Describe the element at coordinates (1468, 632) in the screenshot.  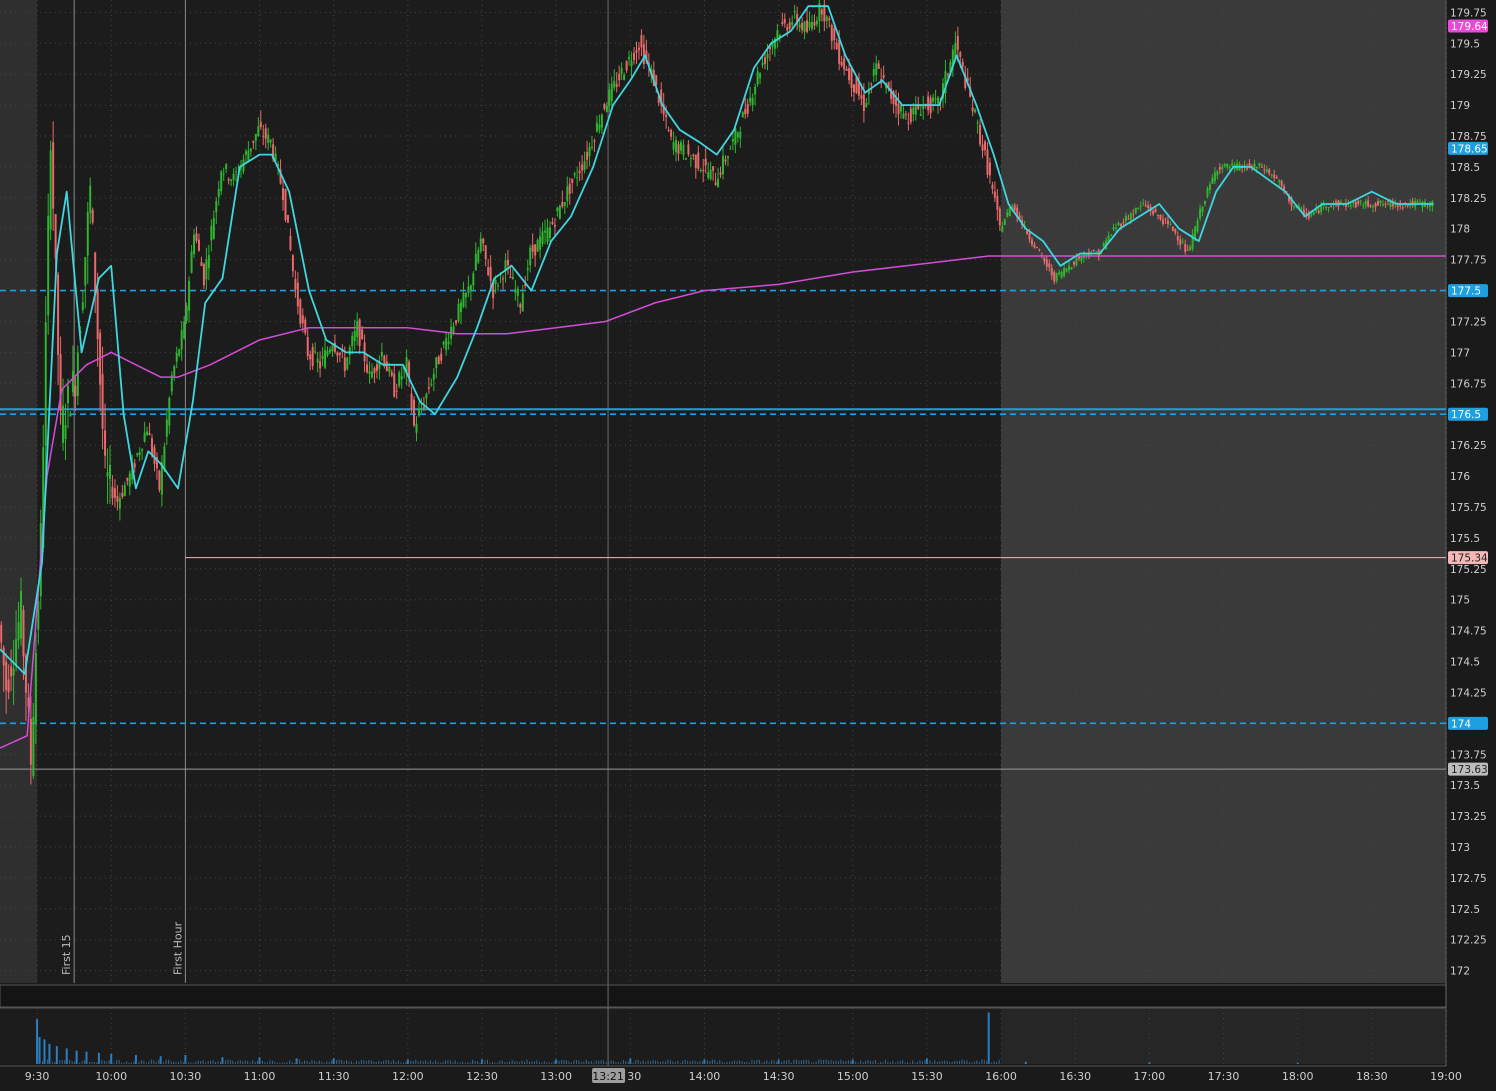
I see `y-tick-label: 174.75` at that location.